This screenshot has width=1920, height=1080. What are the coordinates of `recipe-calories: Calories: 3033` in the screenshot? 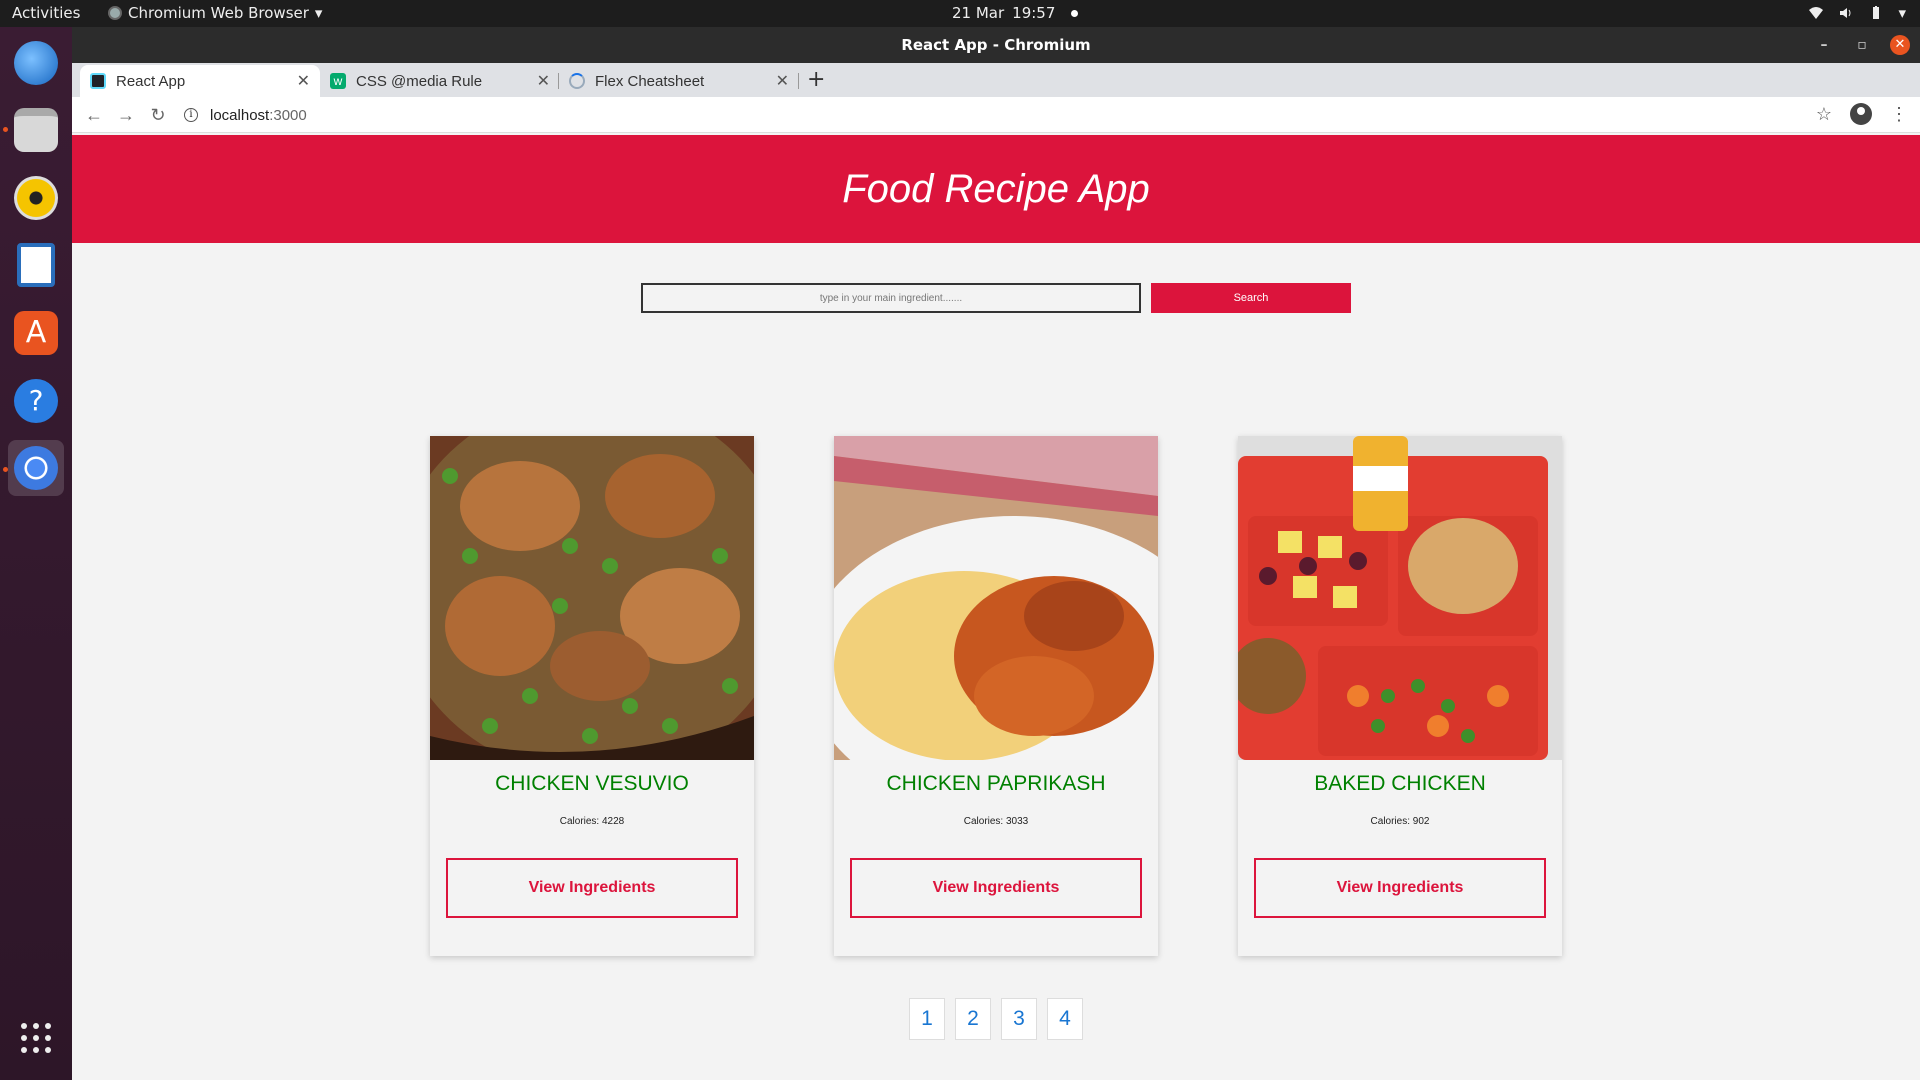 It's located at (996, 821).